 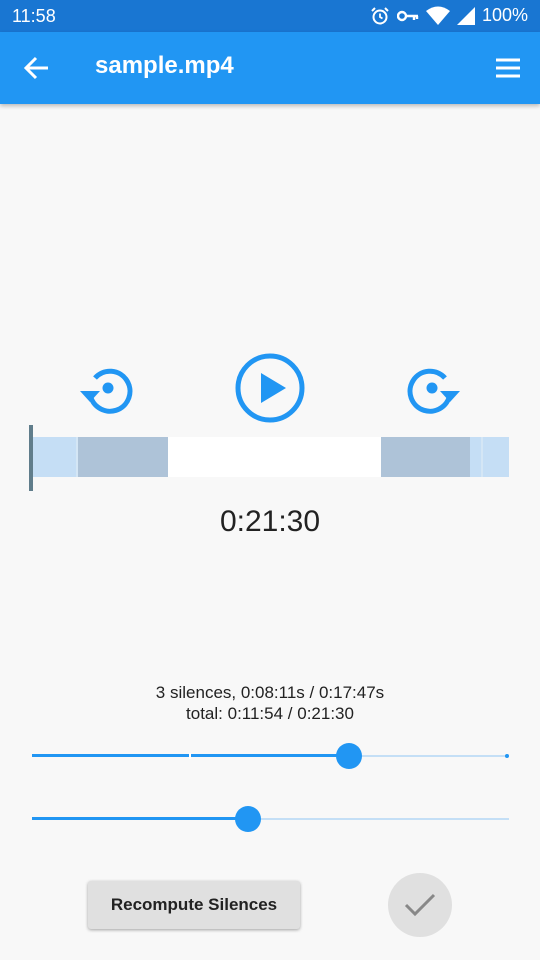 I want to click on silence-timeline, so click(x=270, y=457).